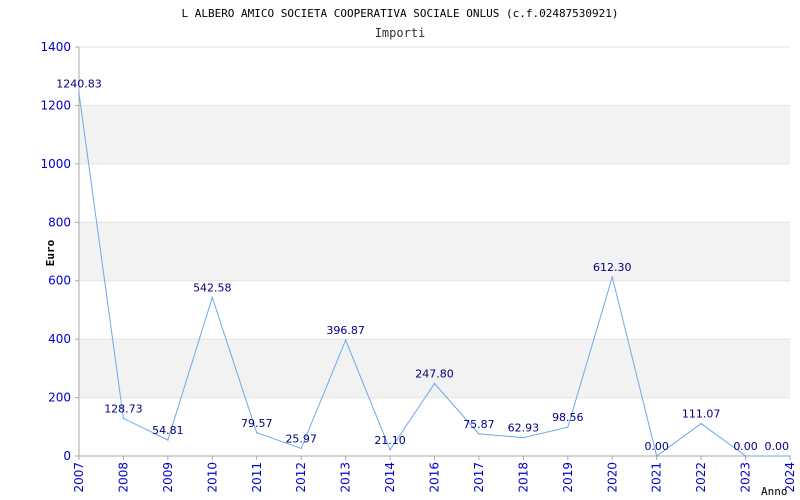  I want to click on x-tick-label: 2011, so click(257, 477).